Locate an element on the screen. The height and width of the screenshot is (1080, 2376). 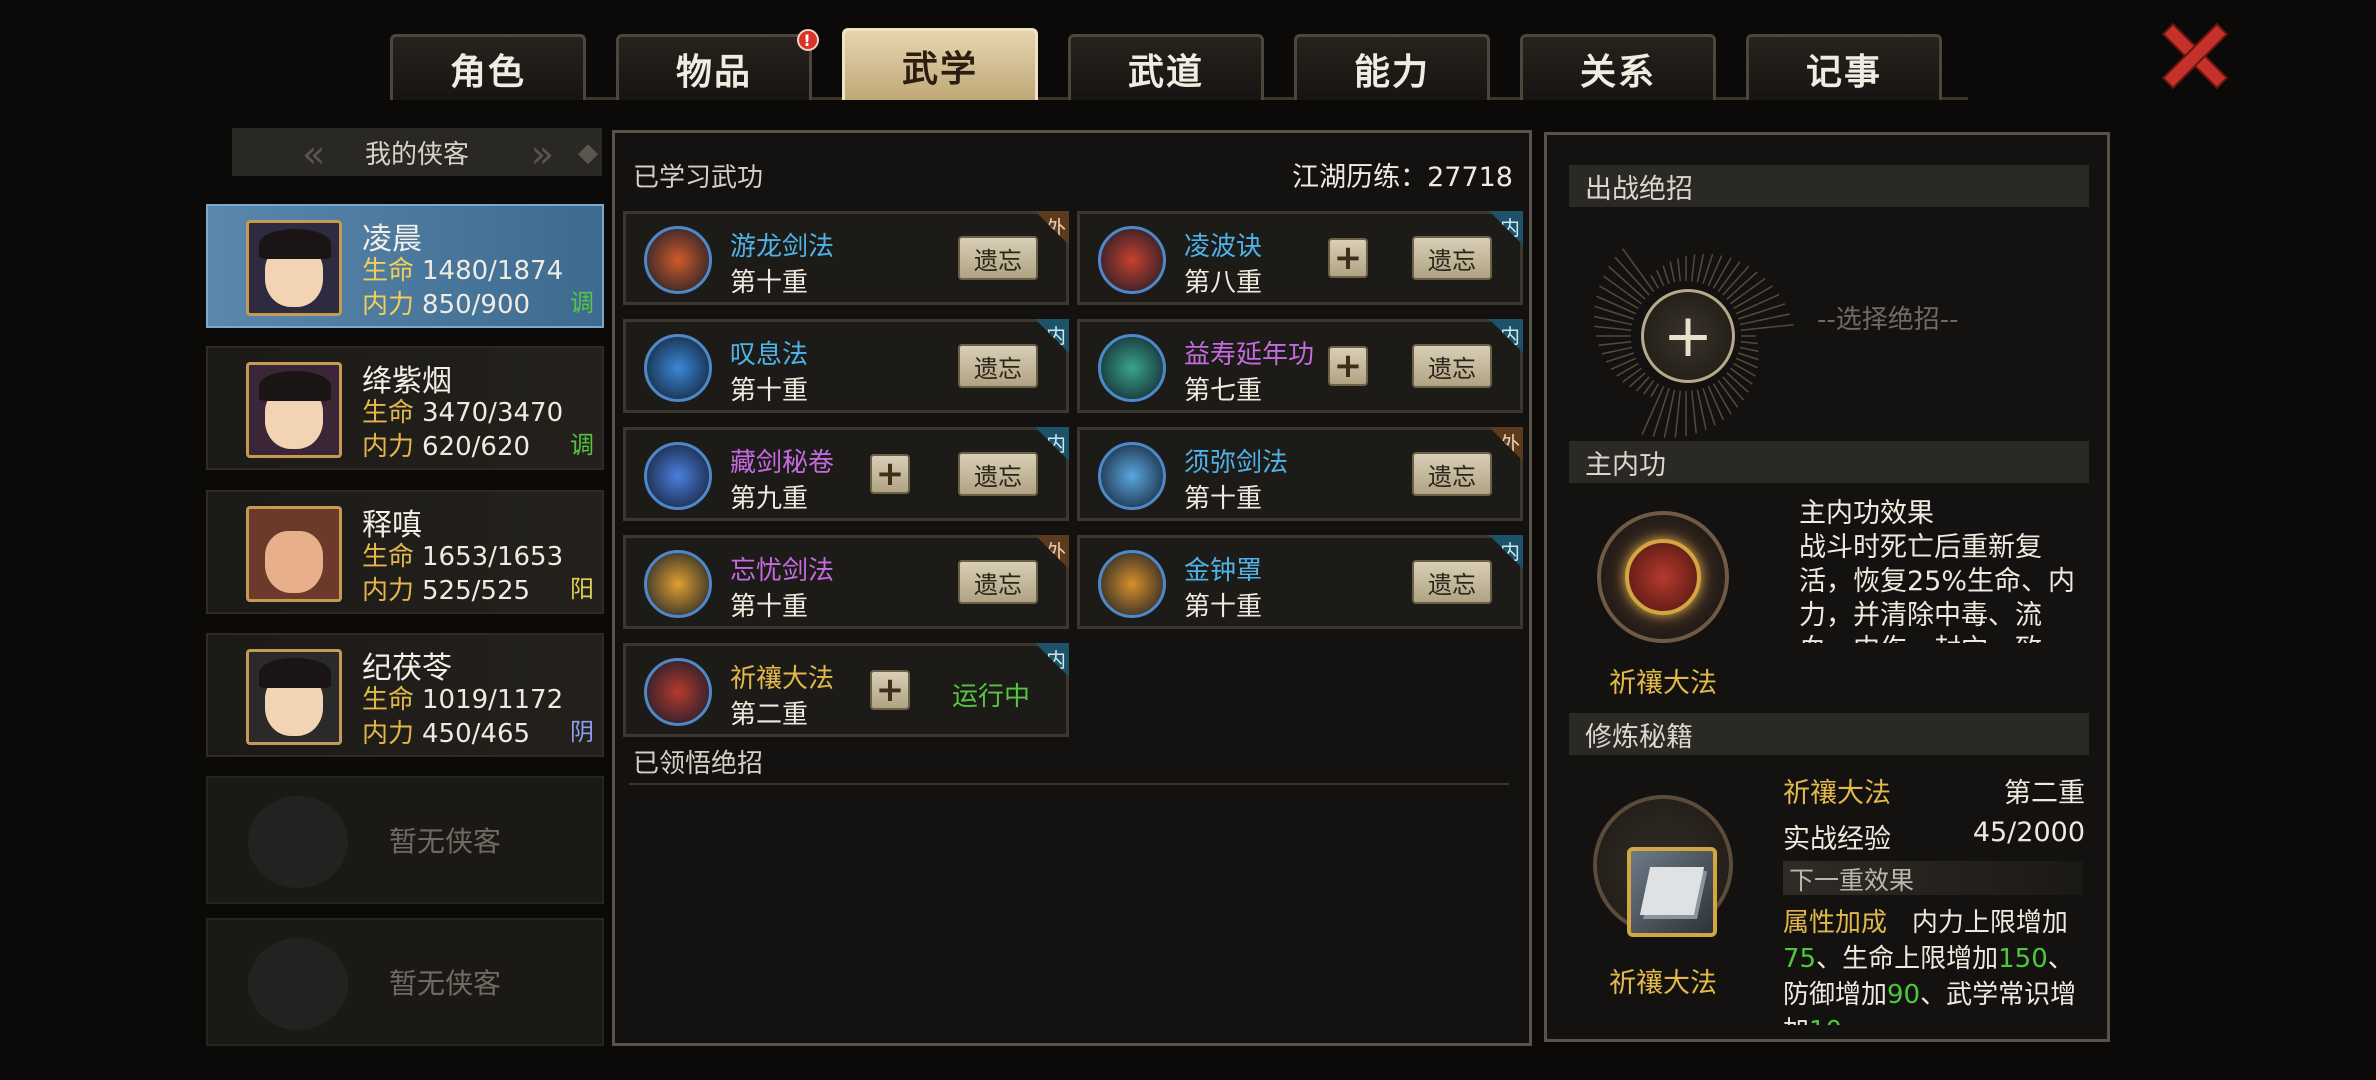
hp-value: 1480/1874 is located at coordinates (493, 271).